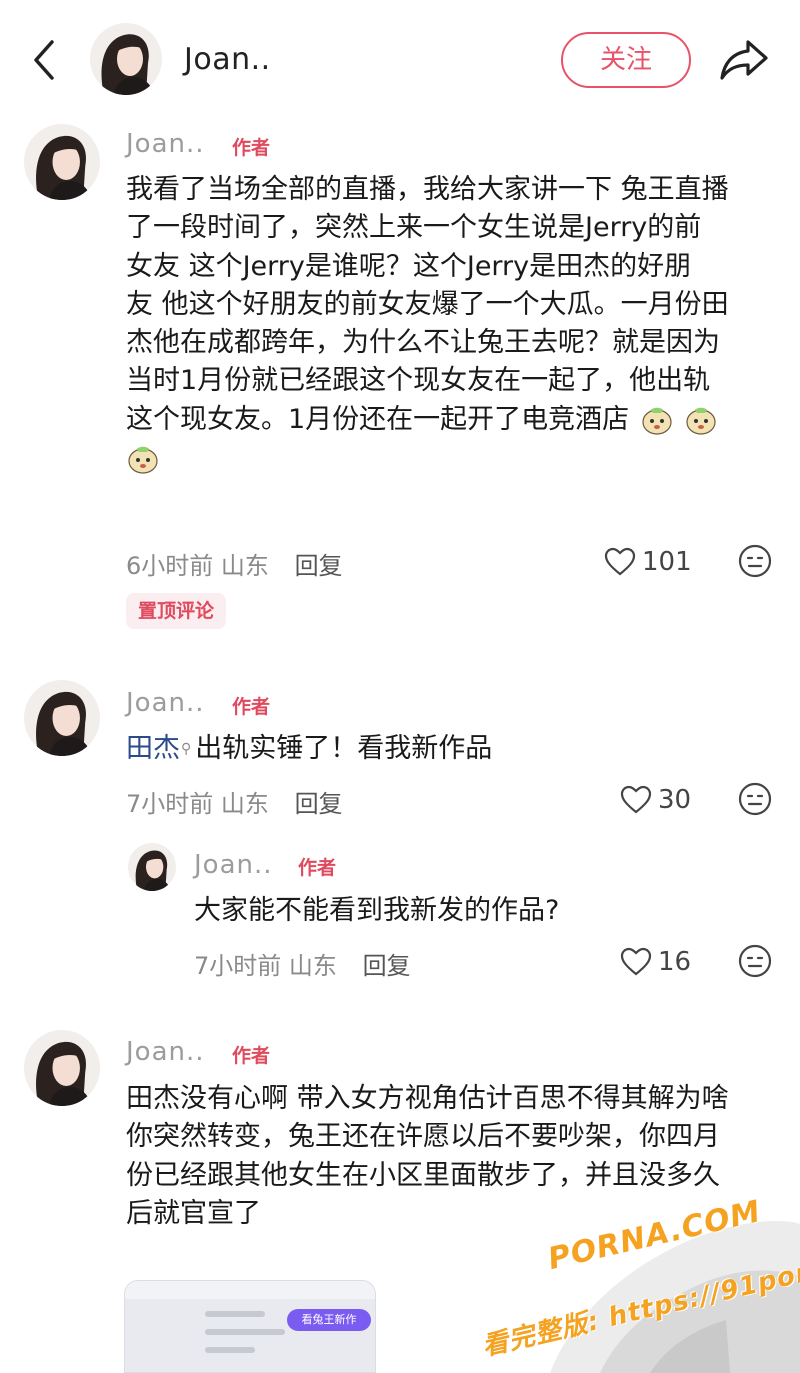 This screenshot has height=1373, width=800. I want to click on like-button: 16, so click(655, 962).